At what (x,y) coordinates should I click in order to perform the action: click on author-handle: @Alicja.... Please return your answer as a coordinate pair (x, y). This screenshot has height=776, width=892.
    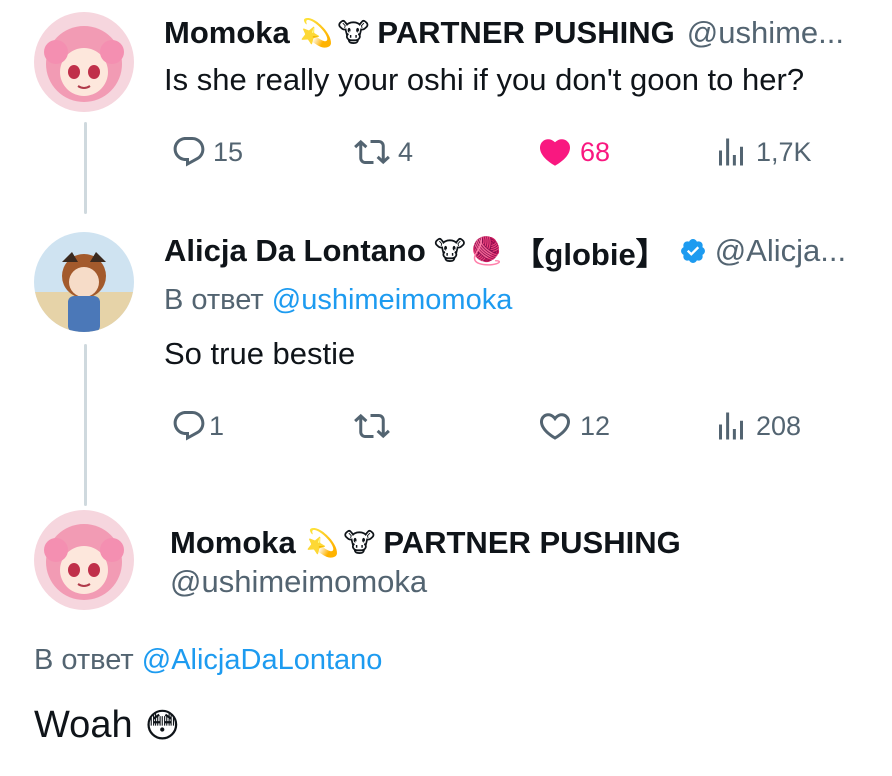
    Looking at the image, I should click on (780, 251).